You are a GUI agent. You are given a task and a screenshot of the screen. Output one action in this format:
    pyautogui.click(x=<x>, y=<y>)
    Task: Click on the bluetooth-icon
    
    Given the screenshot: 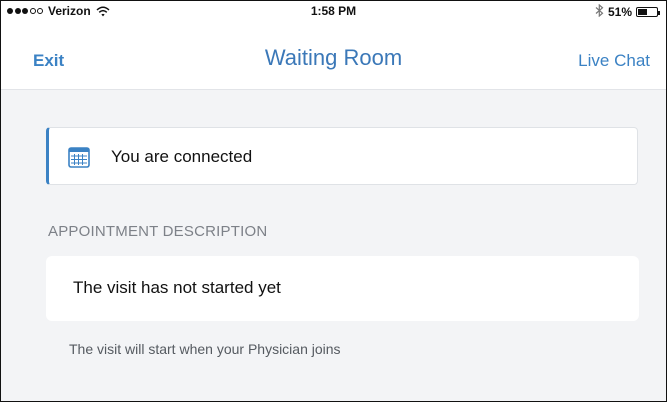 What is the action you would take?
    pyautogui.click(x=599, y=11)
    